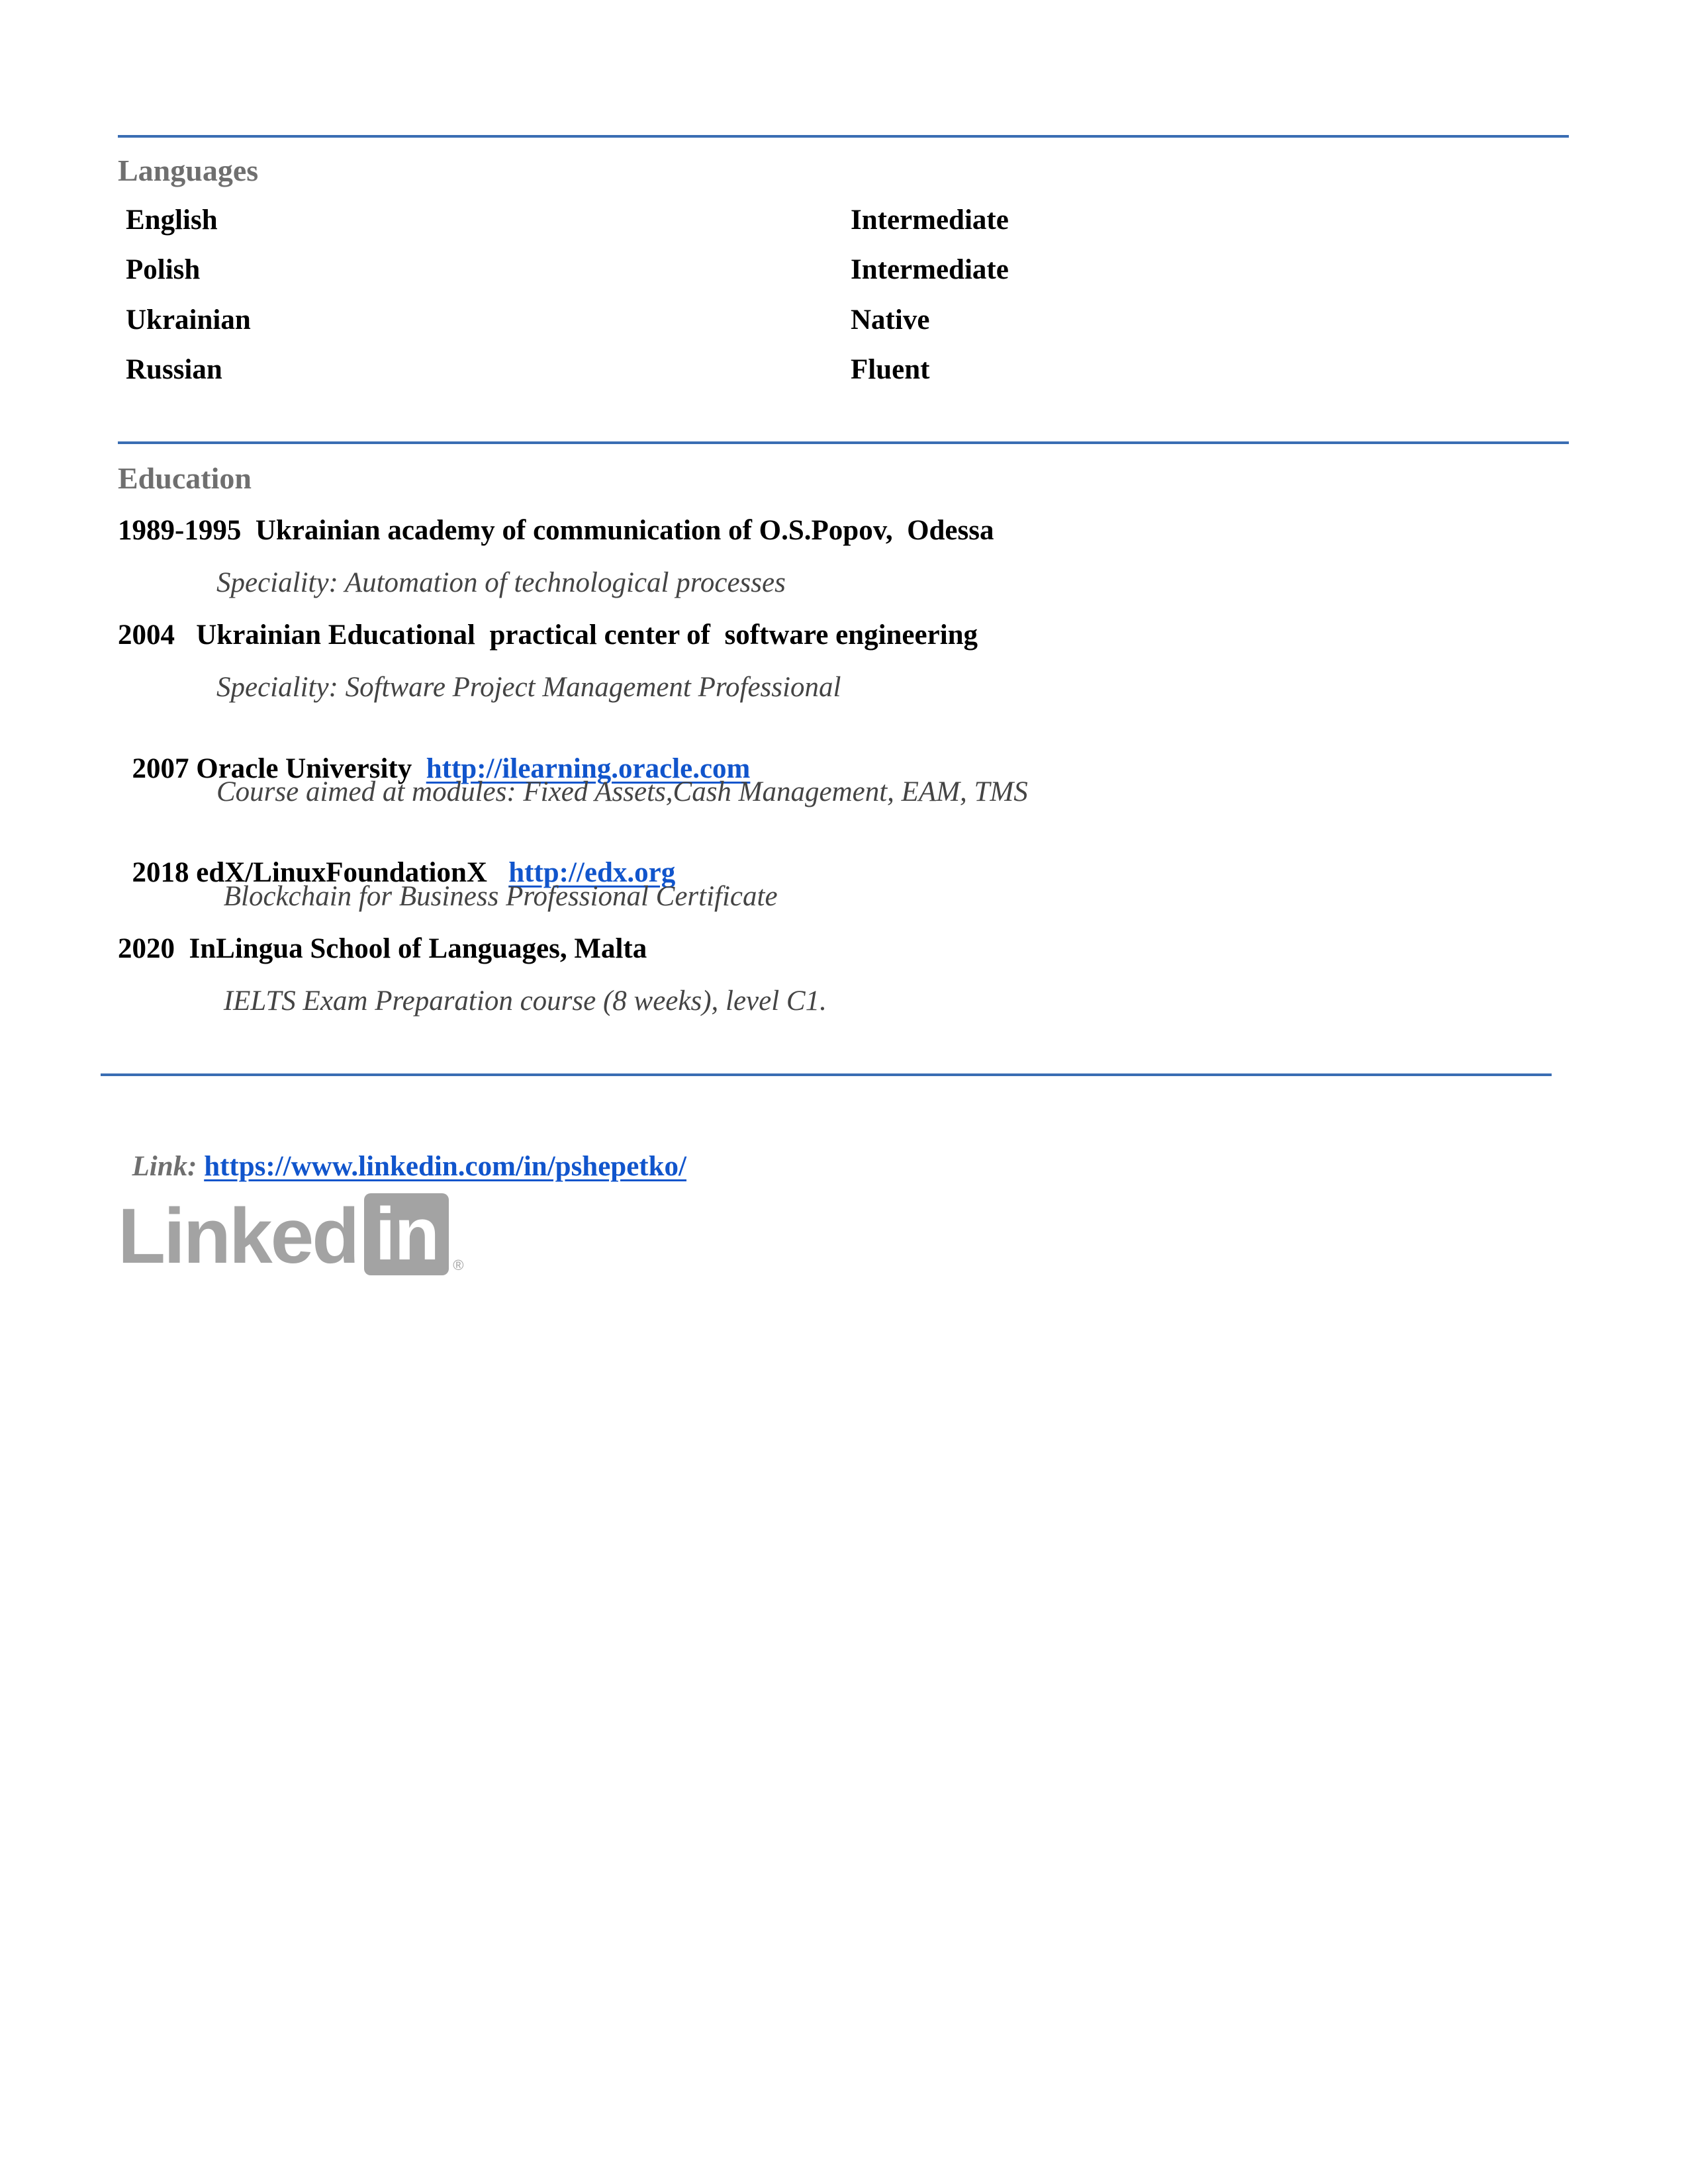 The width and height of the screenshot is (1688, 2184). I want to click on logo-word: Linked, so click(238, 1236).